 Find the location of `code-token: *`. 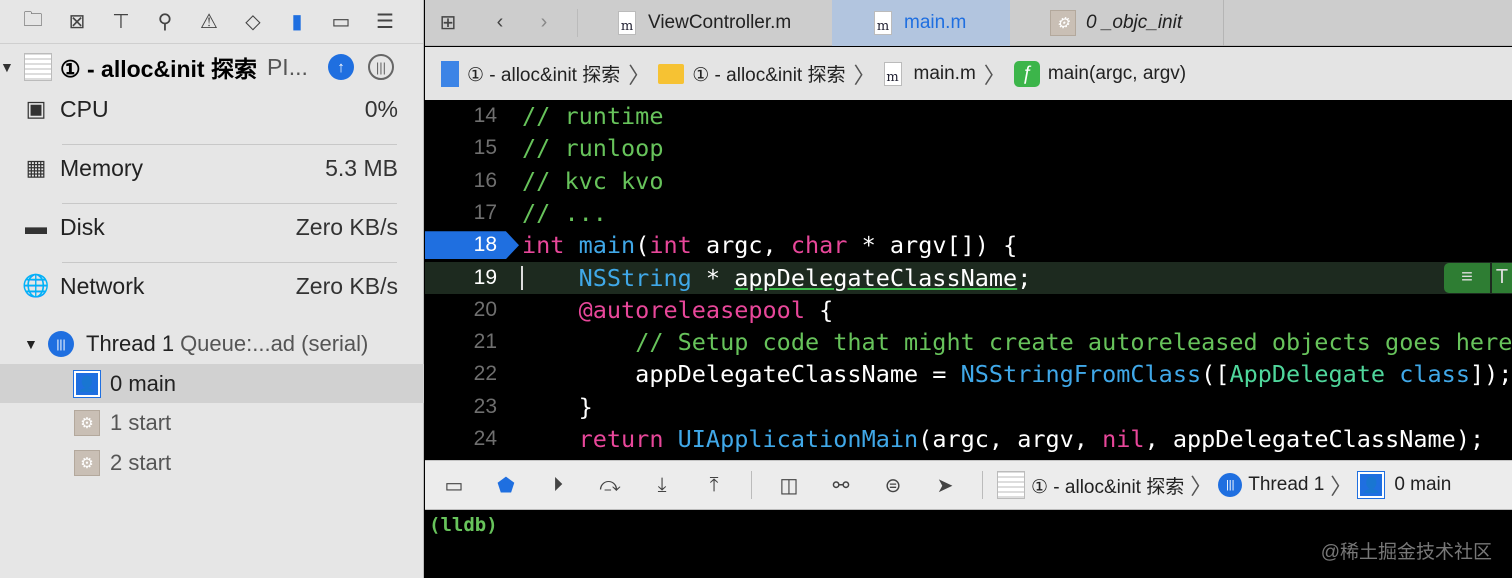

code-token: * is located at coordinates (713, 277).